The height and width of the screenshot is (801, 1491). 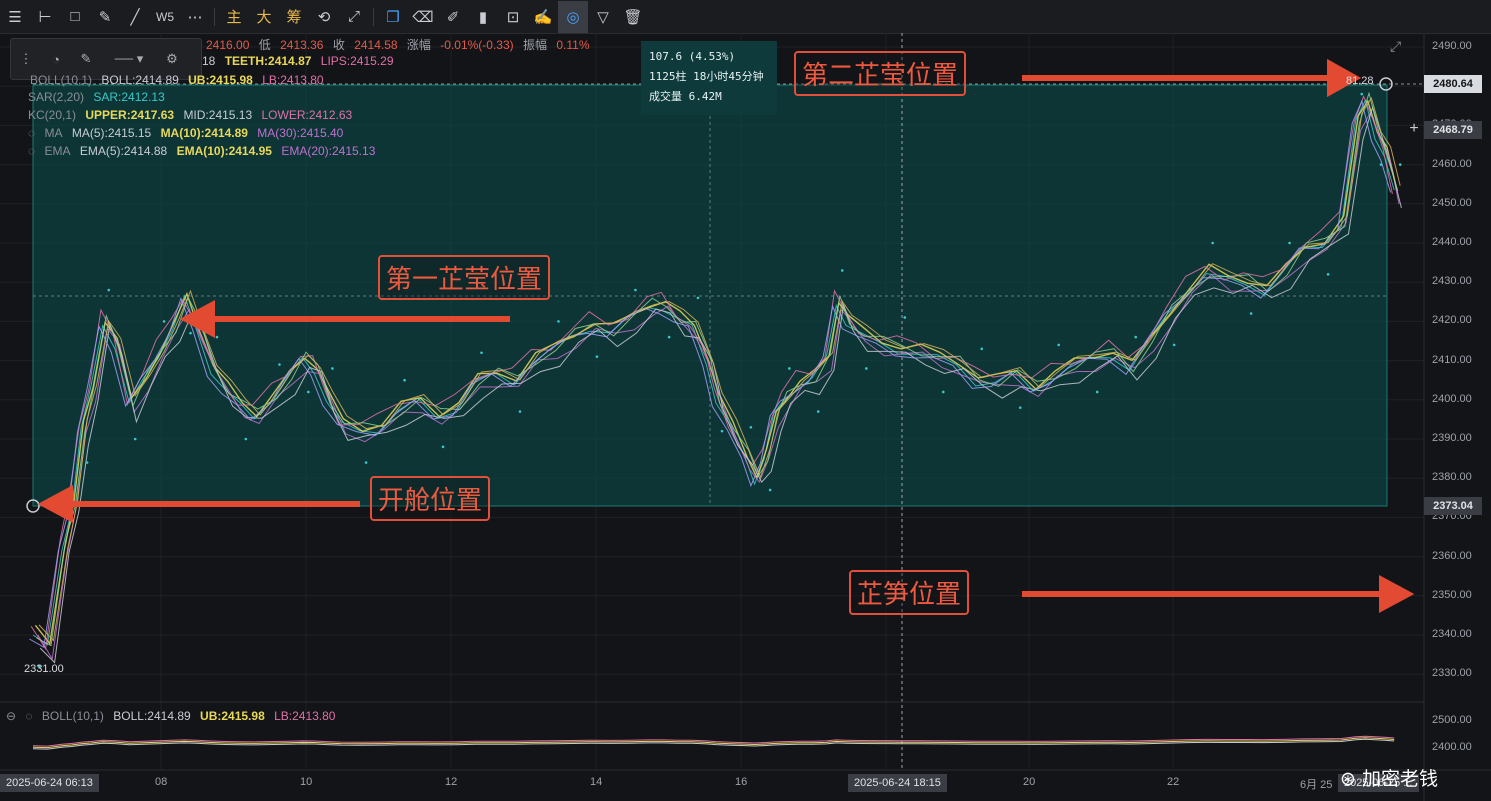 What do you see at coordinates (1452, 438) in the screenshot?
I see `y-tick-label: 2390.00` at bounding box center [1452, 438].